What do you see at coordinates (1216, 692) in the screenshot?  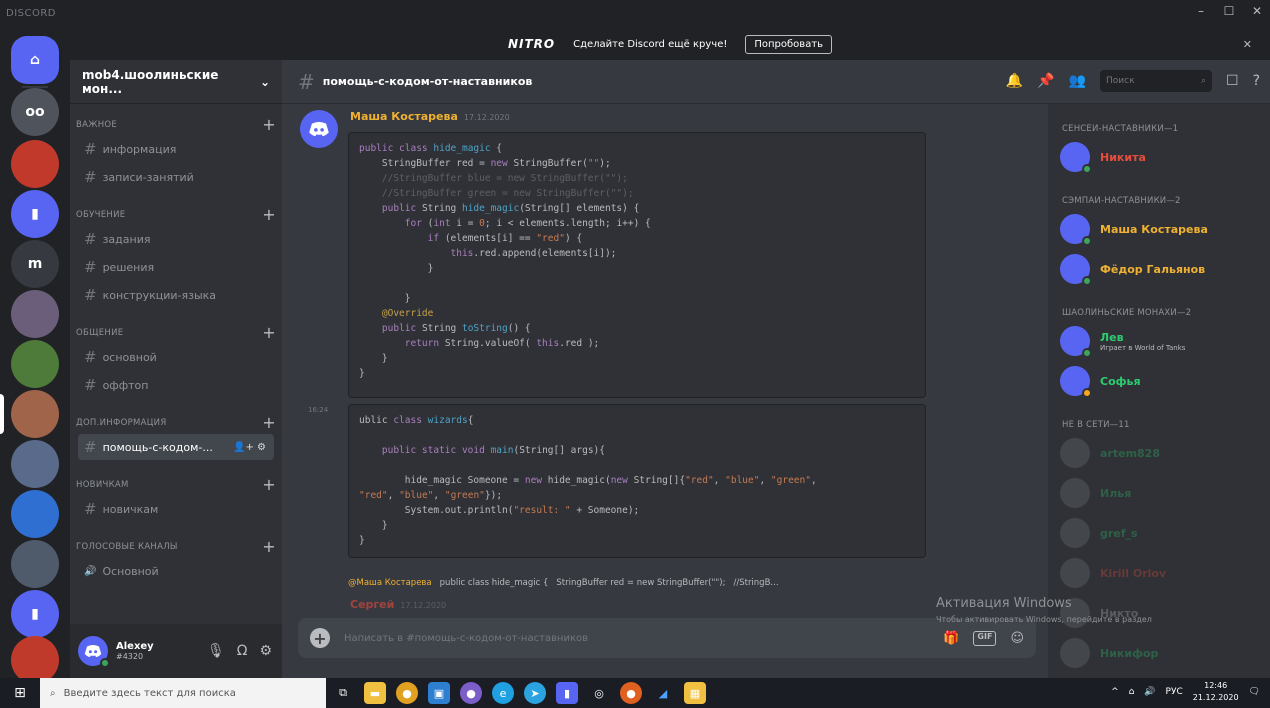 I see `clock: 12:46 21.12.2020` at bounding box center [1216, 692].